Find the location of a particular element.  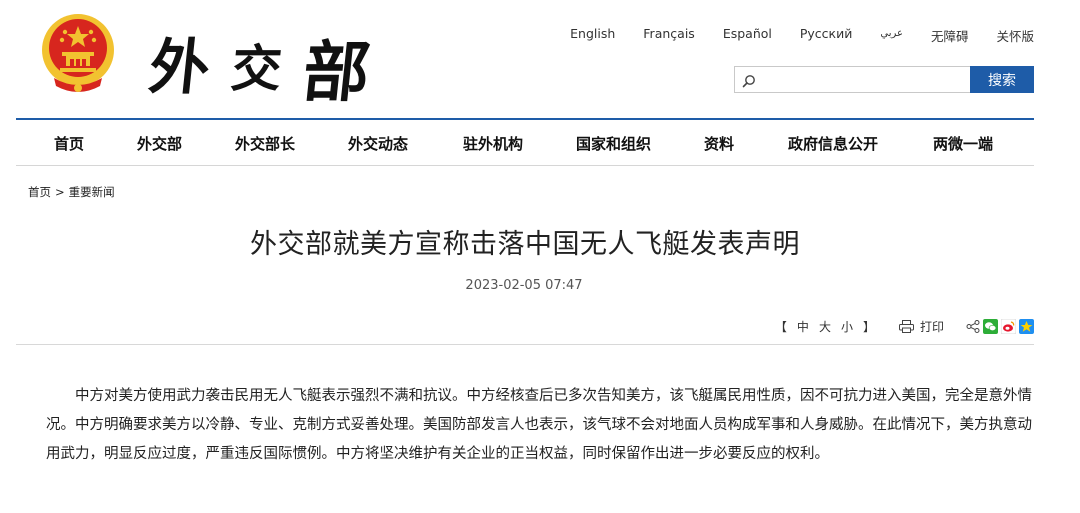

care-mode-link: 关怀版 is located at coordinates (1015, 35).